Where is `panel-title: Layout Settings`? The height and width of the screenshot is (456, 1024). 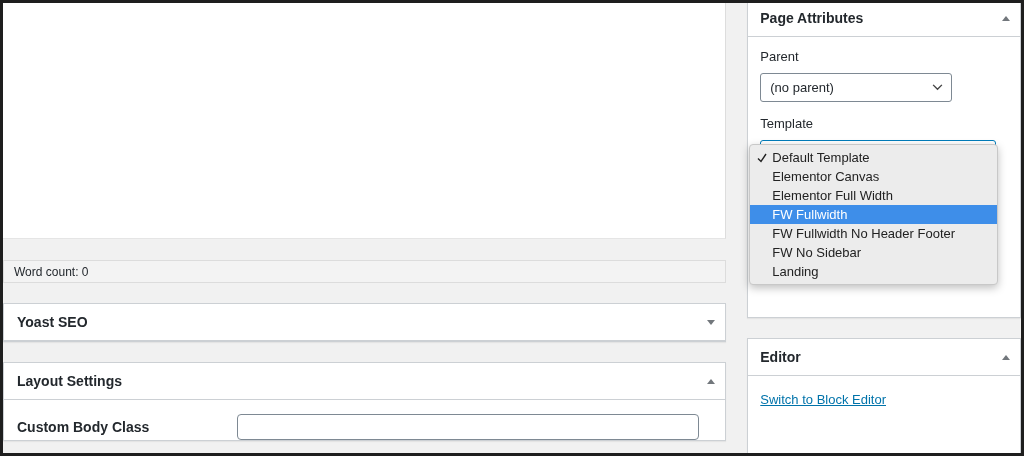
panel-title: Layout Settings is located at coordinates (69, 381).